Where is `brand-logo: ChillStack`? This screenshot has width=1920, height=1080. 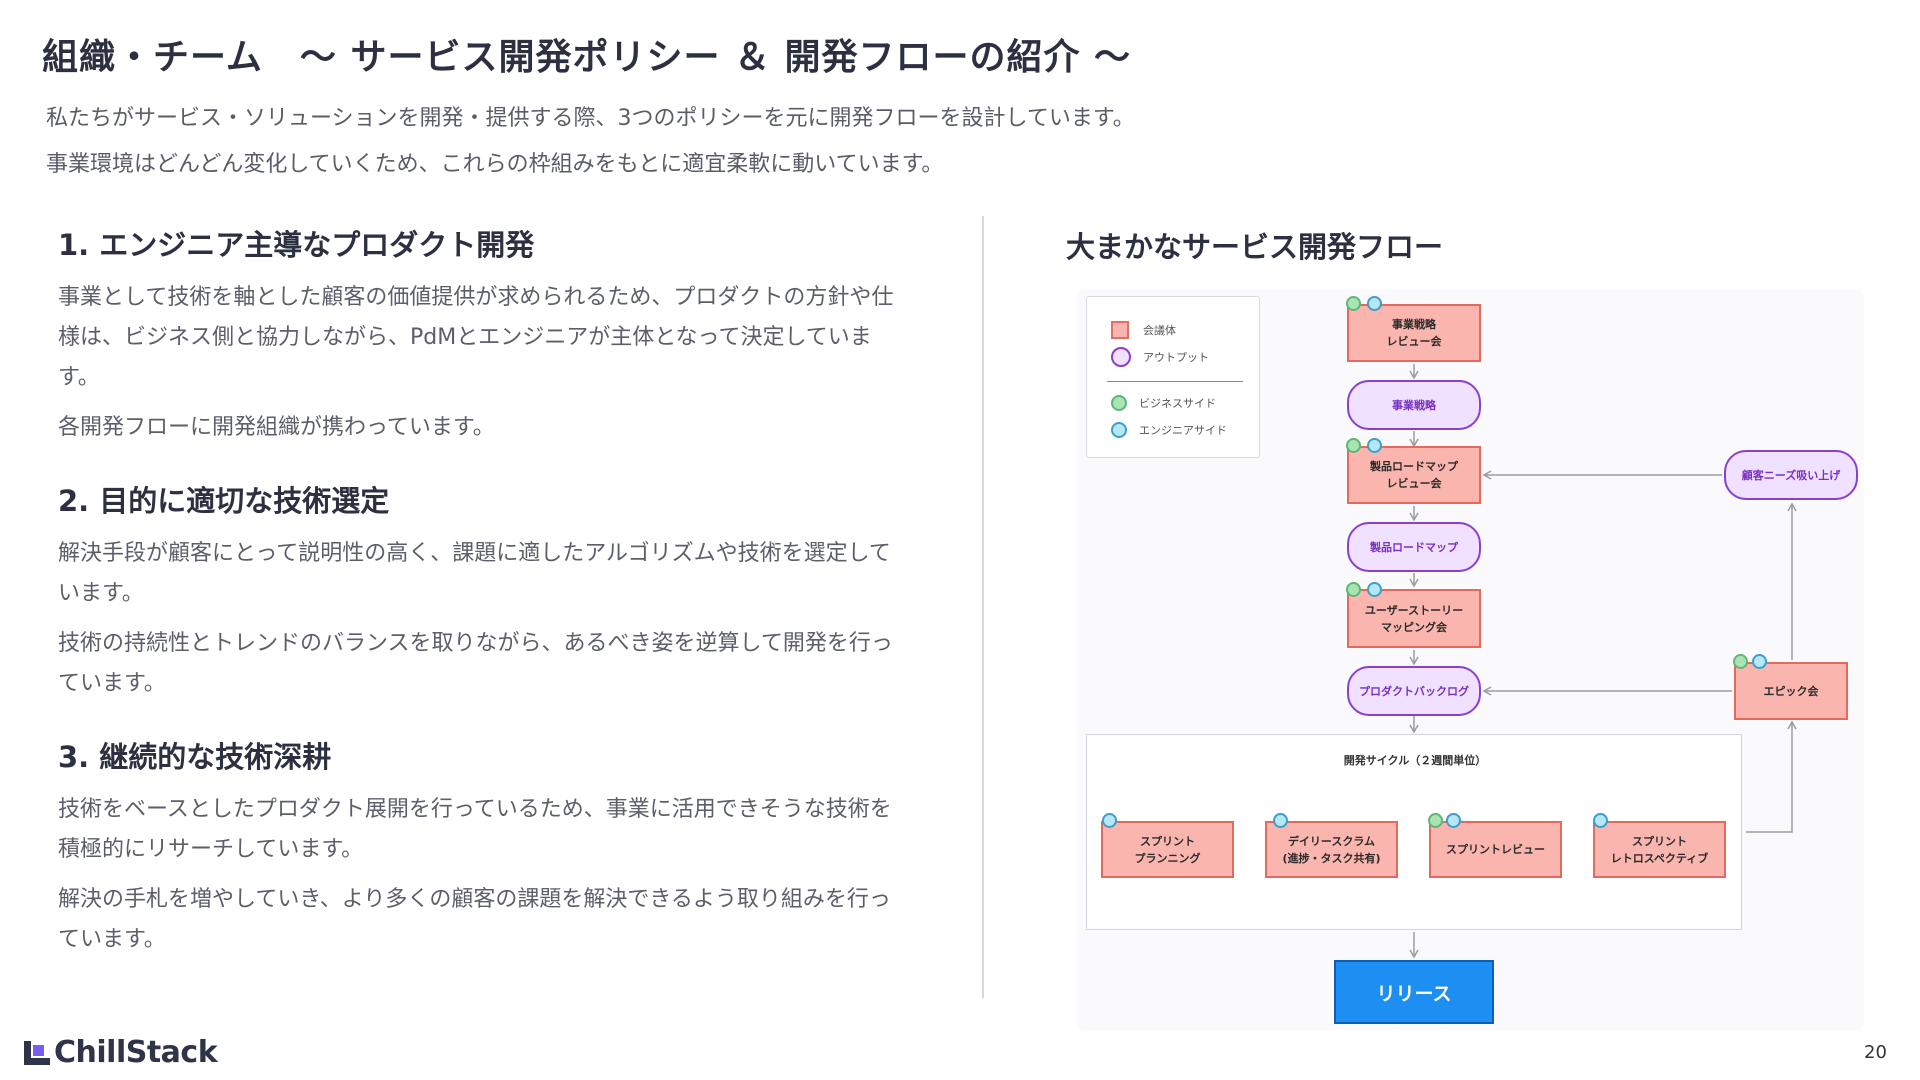
brand-logo: ChillStack is located at coordinates (121, 1052).